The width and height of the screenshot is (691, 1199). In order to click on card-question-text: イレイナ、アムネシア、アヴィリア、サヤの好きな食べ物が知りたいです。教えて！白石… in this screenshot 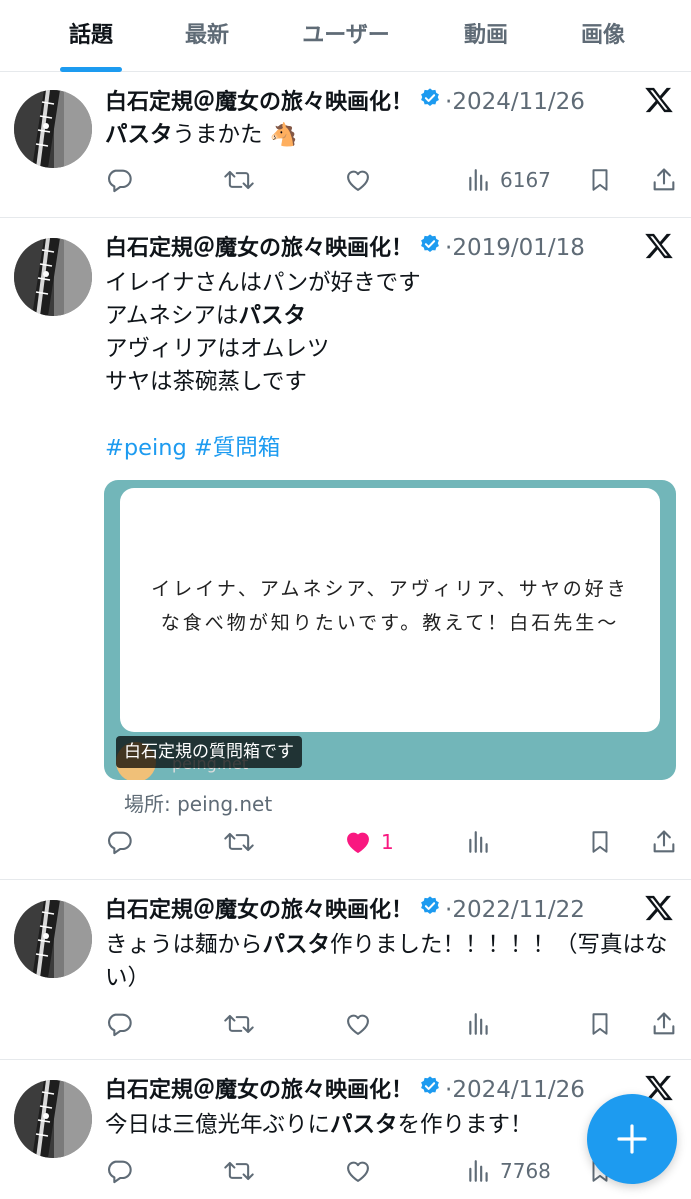, I will do `click(390, 606)`.